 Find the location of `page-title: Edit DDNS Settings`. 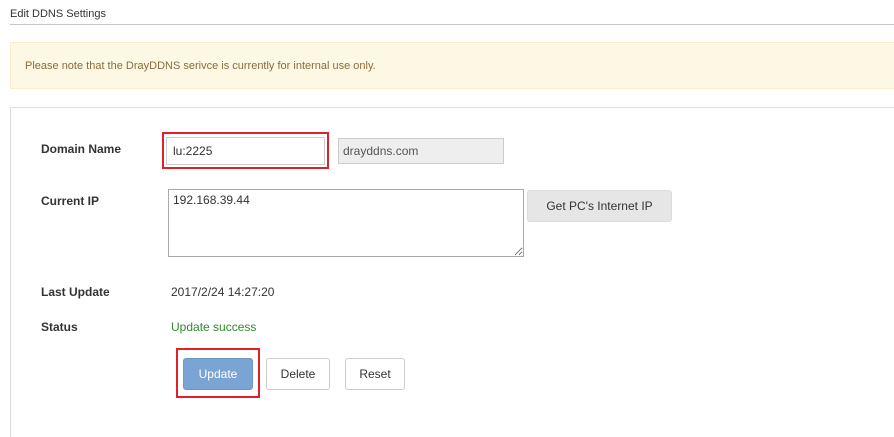

page-title: Edit DDNS Settings is located at coordinates (58, 14).